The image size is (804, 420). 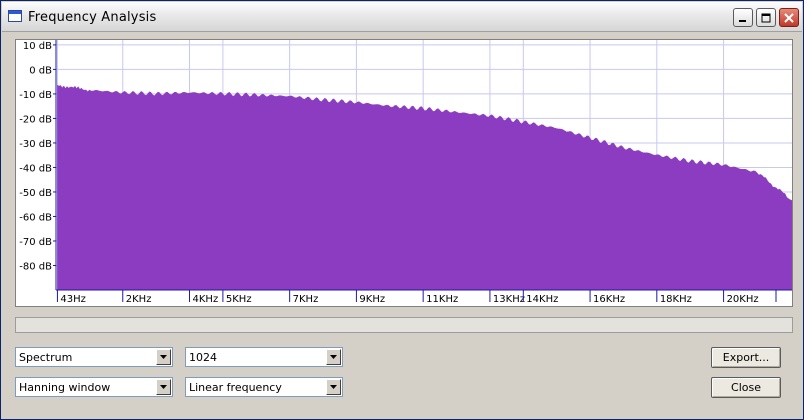 What do you see at coordinates (542, 299) in the screenshot?
I see `x-tick-label: 14KHz` at bounding box center [542, 299].